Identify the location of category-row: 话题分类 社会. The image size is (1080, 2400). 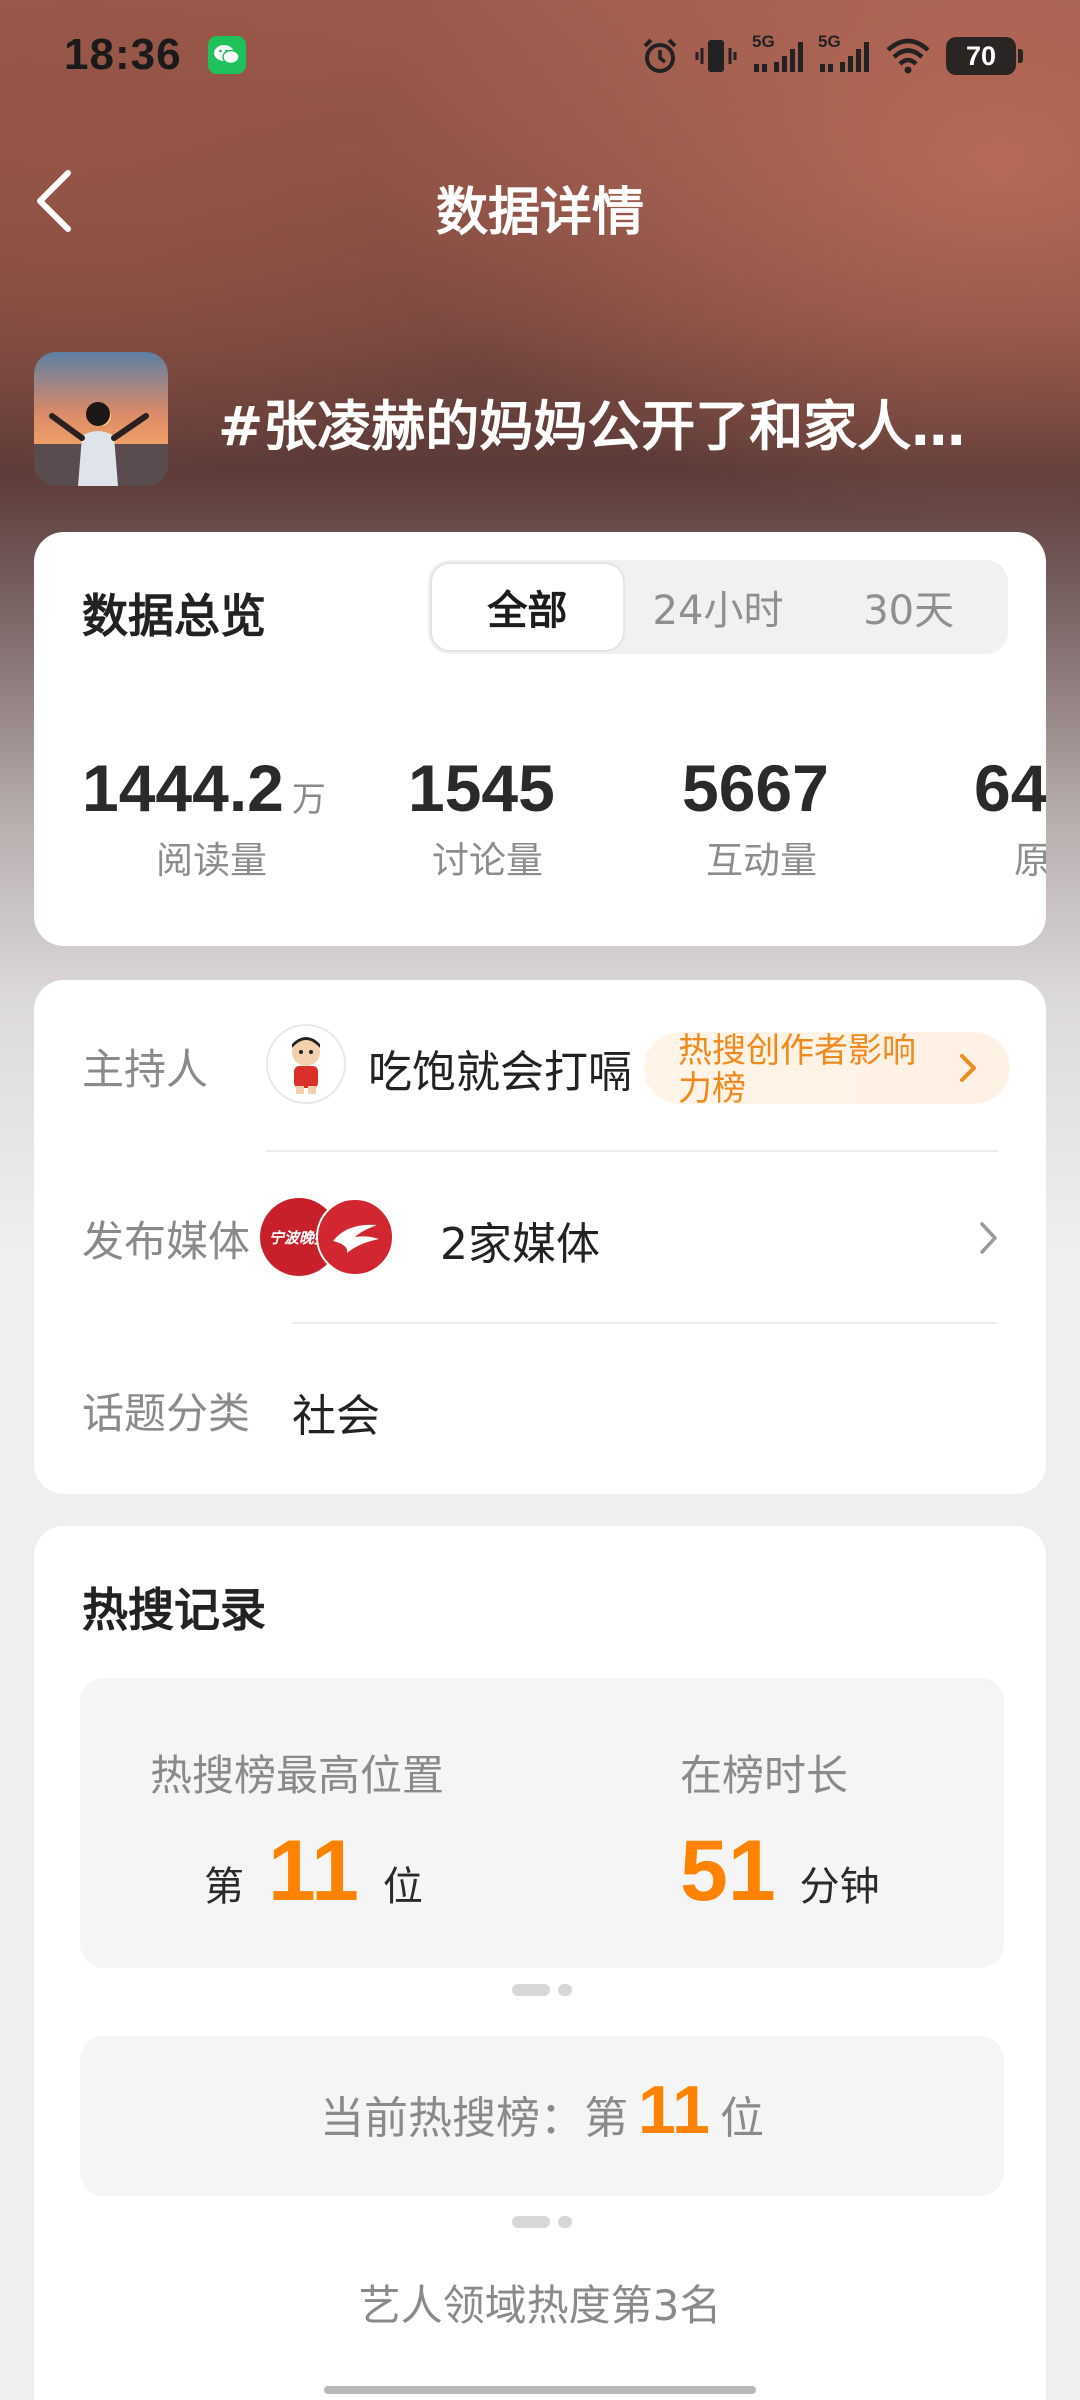
(540, 1409).